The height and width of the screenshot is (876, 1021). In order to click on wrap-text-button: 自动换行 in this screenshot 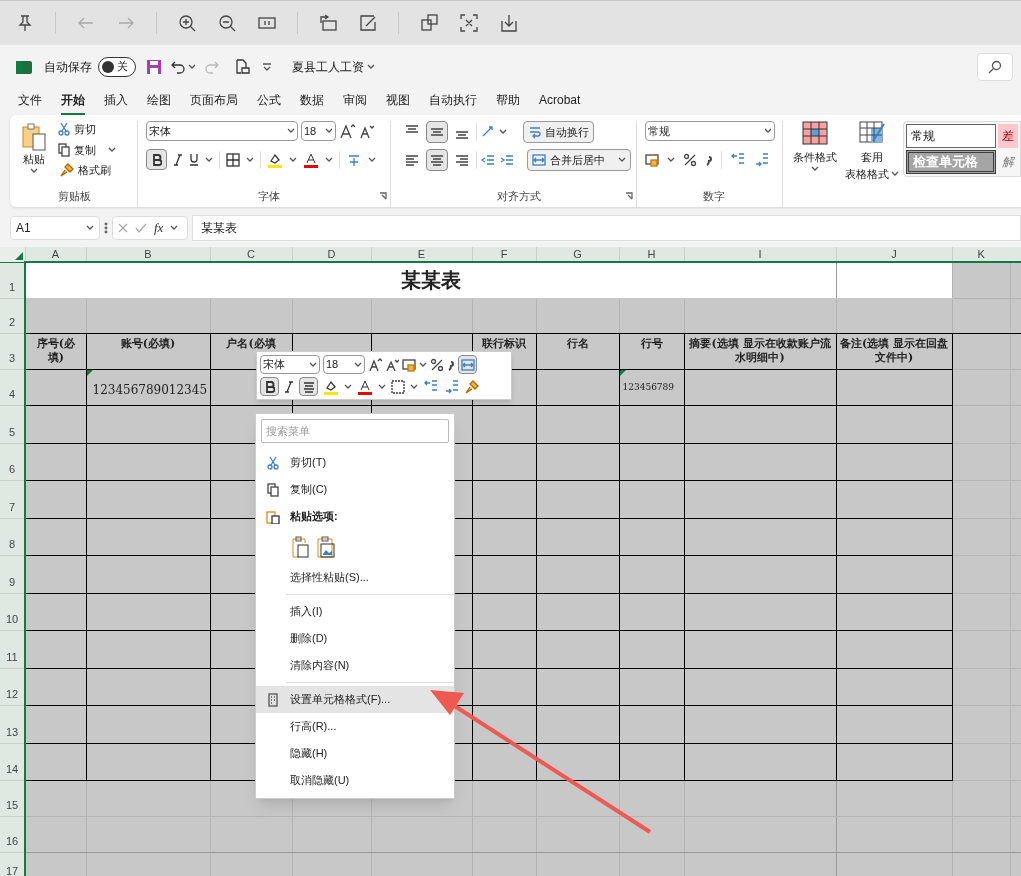, I will do `click(558, 132)`.